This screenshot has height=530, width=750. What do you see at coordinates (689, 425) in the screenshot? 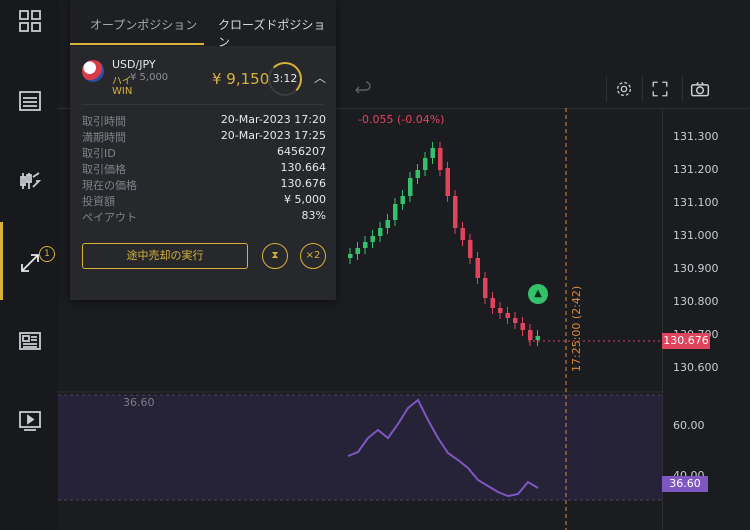
I see `rsi-scale-label: 60.00` at bounding box center [689, 425].